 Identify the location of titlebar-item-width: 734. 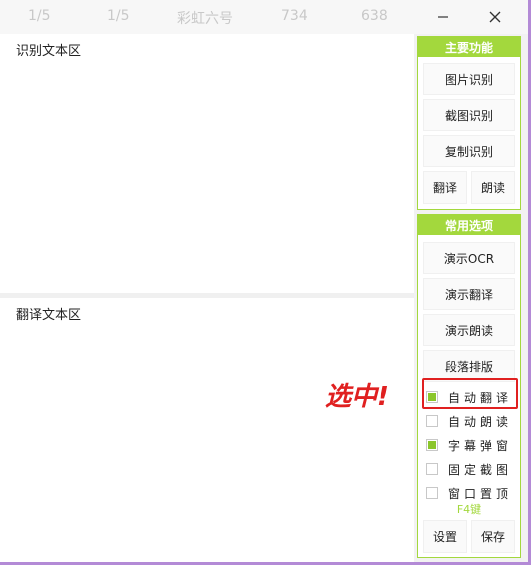
(294, 16).